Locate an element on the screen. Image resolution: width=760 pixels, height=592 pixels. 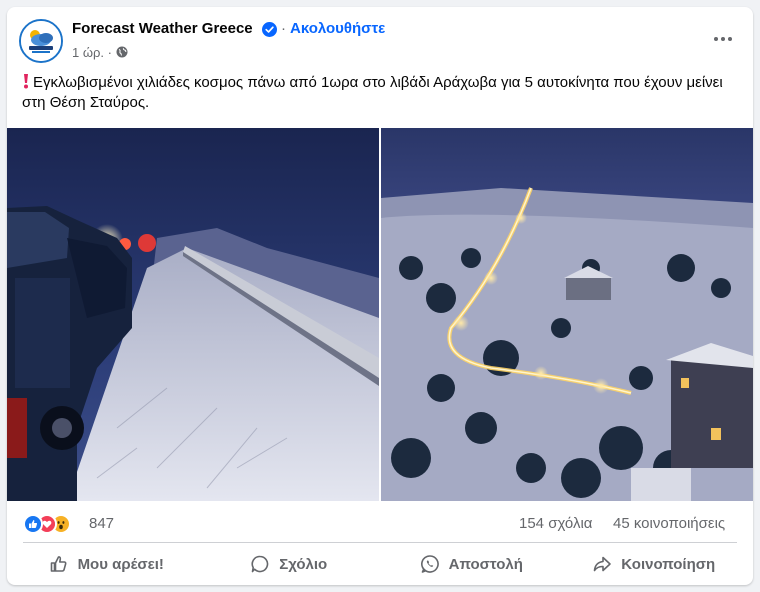
comment-bubble-icon is located at coordinates (260, 564).